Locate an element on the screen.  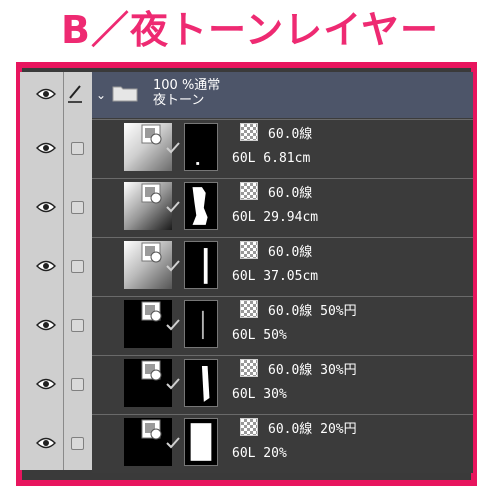
layer-tone-settings: 60.0線 30%円 is located at coordinates (312, 370).